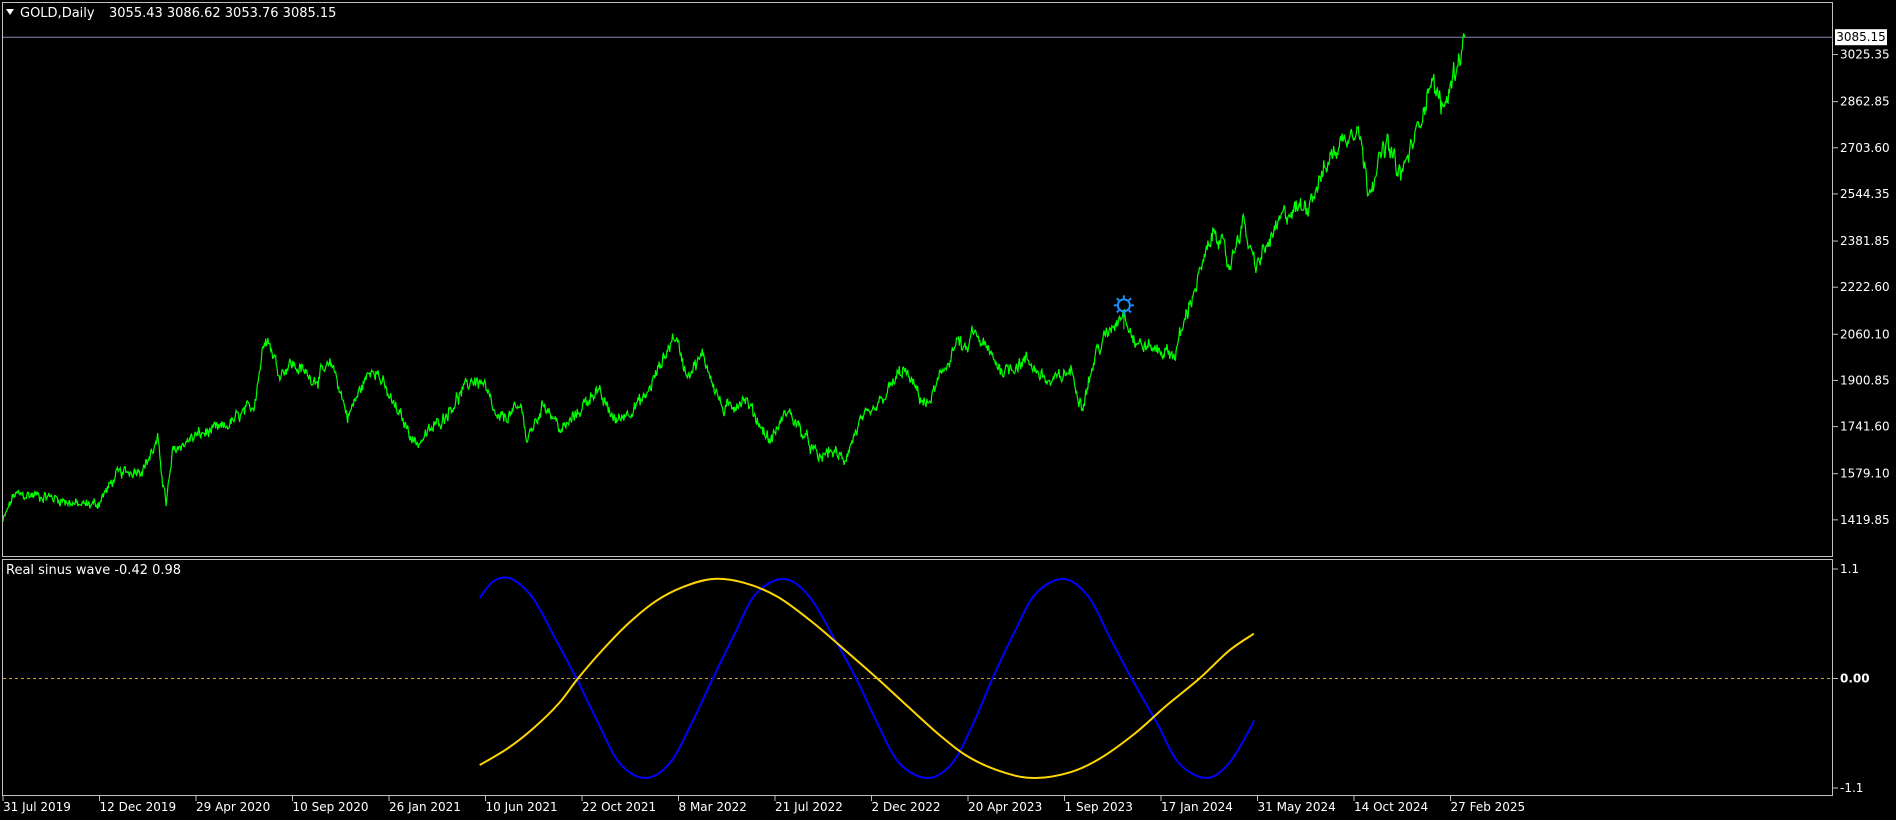  What do you see at coordinates (906, 807) in the screenshot?
I see `x-tick-label: 2 Dec 2022` at bounding box center [906, 807].